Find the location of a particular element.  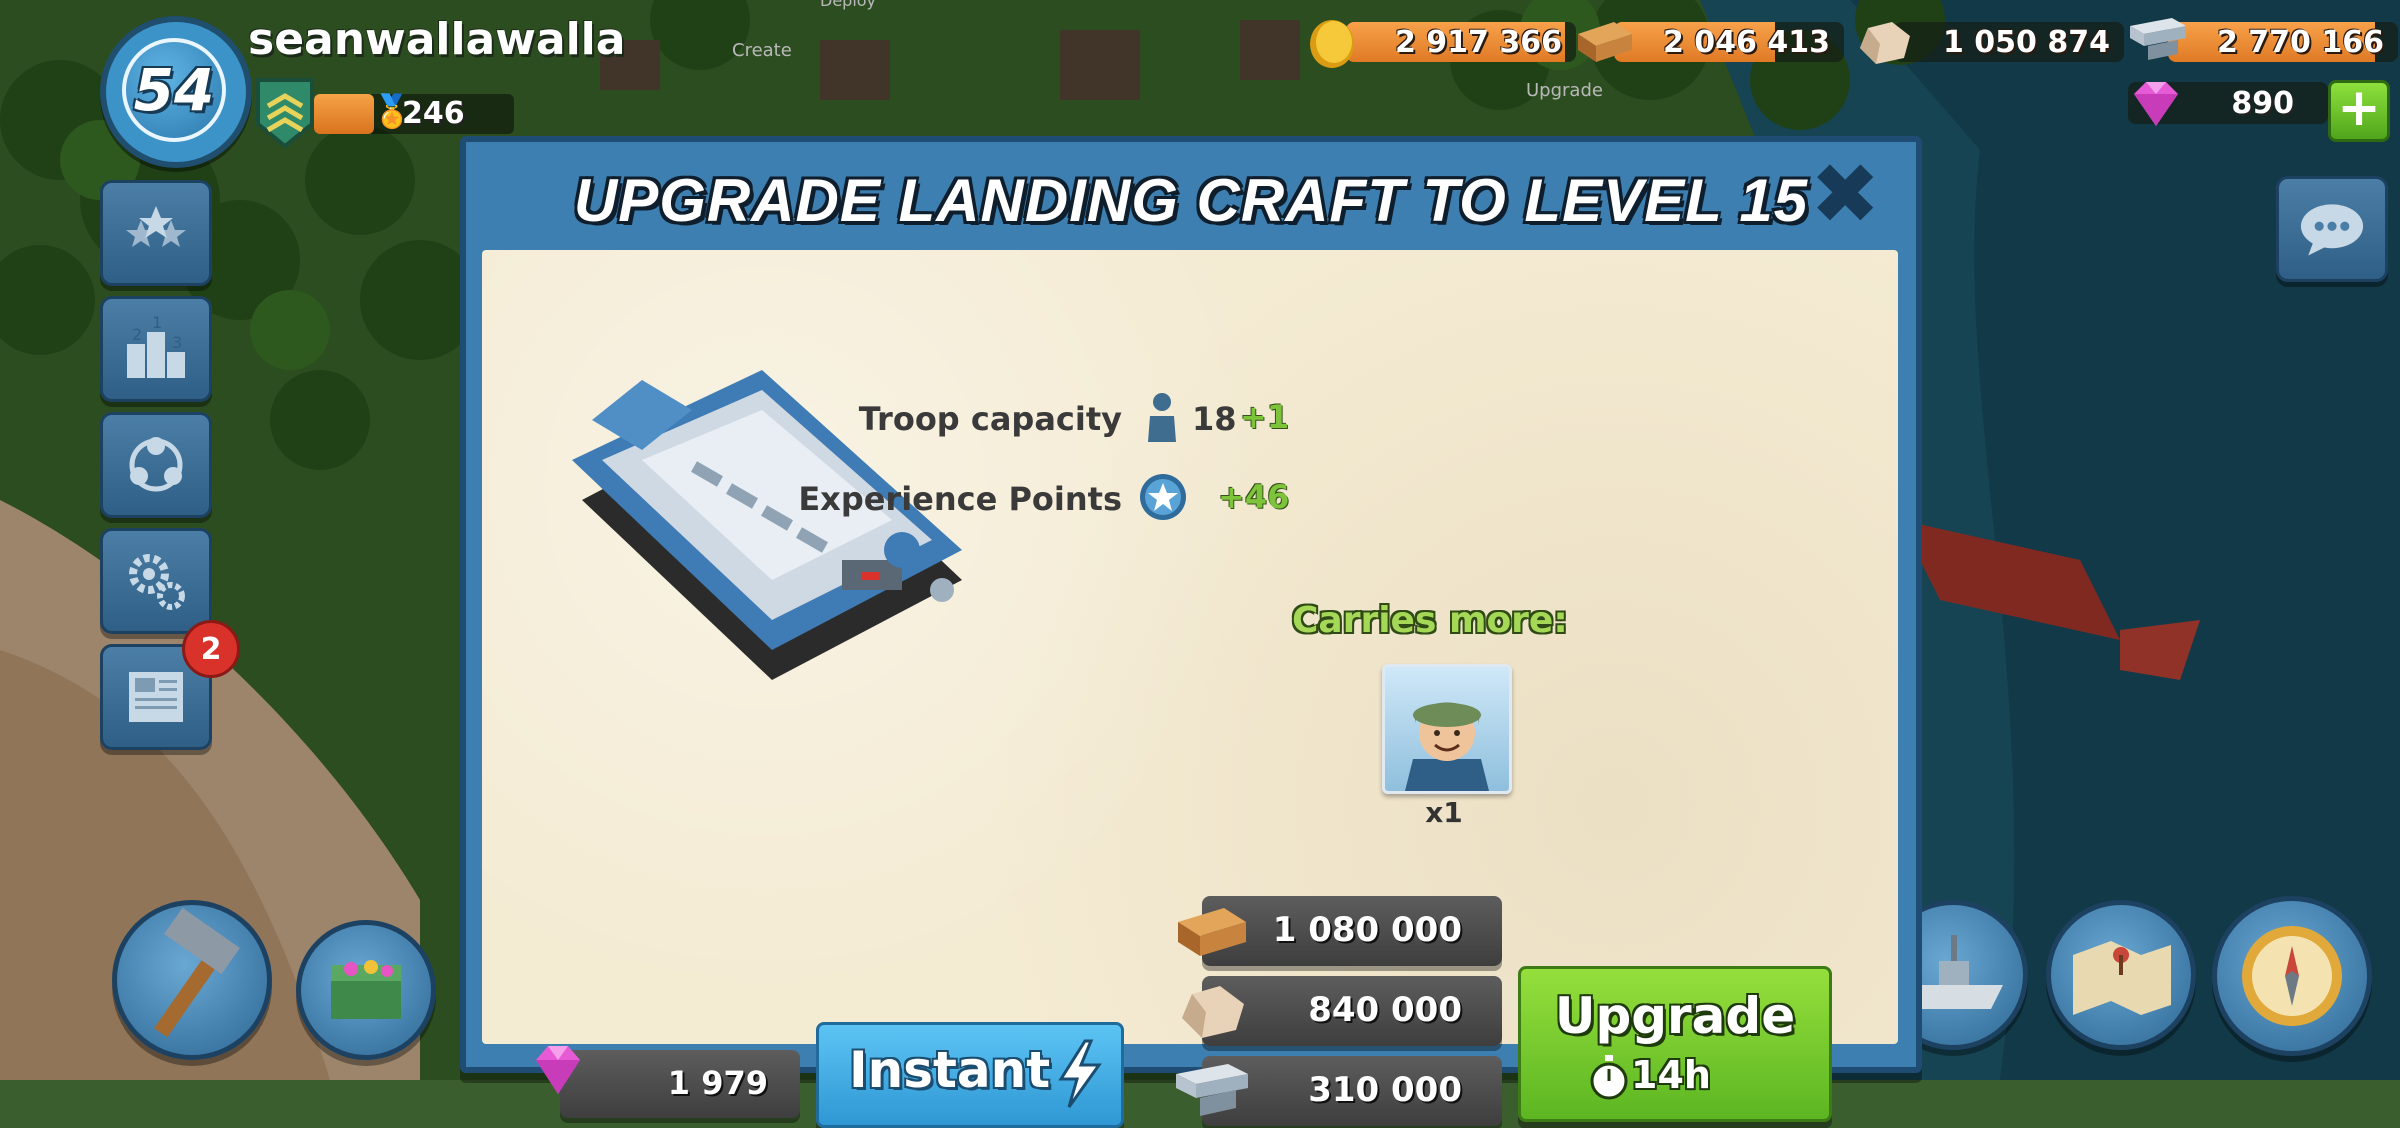

stopwatch-icon is located at coordinates (1609, 1077).